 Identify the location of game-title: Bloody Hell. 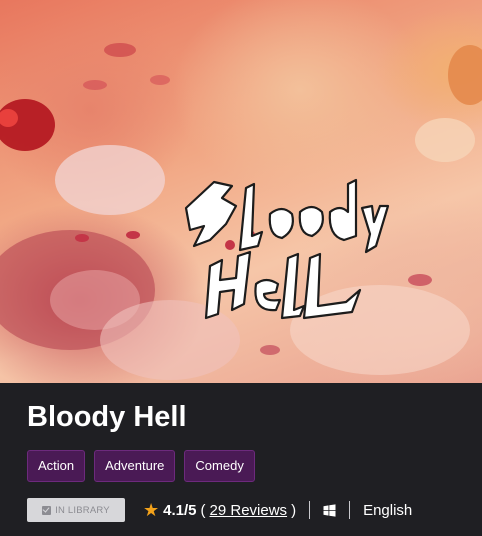
(107, 417).